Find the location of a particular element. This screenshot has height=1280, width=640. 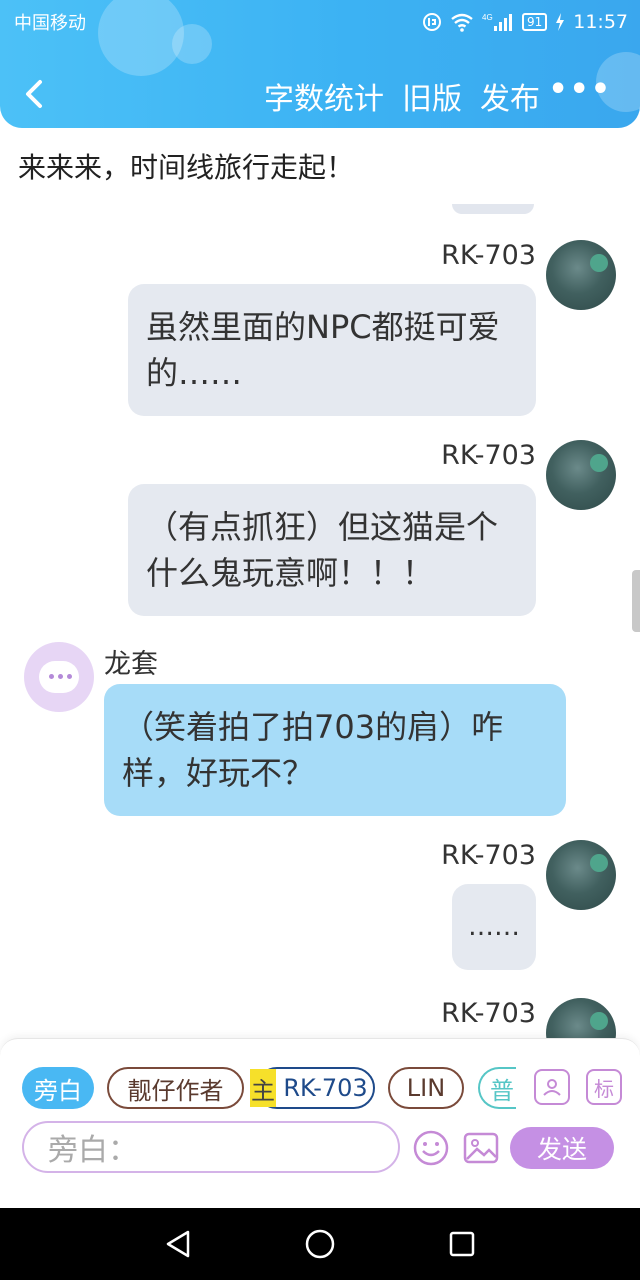

system-back-button is located at coordinates (178, 1244).